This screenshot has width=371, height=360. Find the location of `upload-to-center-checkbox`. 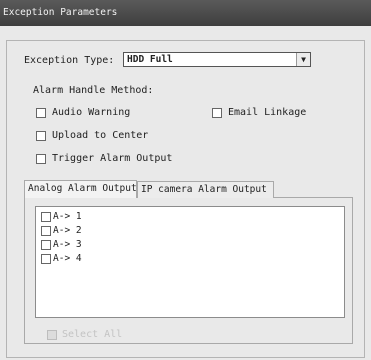

upload-to-center-checkbox is located at coordinates (41, 136).